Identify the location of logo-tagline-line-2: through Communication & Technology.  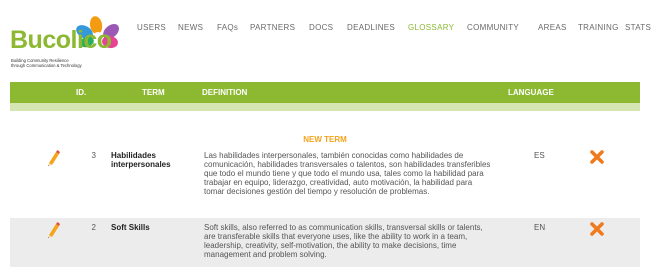
(46, 65).